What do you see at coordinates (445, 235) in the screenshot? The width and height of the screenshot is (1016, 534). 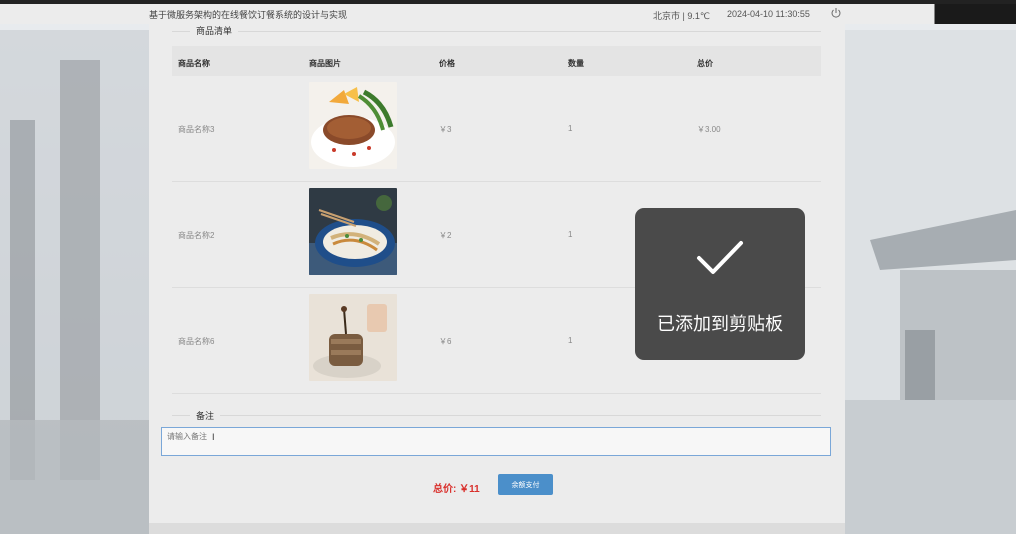 I see `product-price: ￥2` at bounding box center [445, 235].